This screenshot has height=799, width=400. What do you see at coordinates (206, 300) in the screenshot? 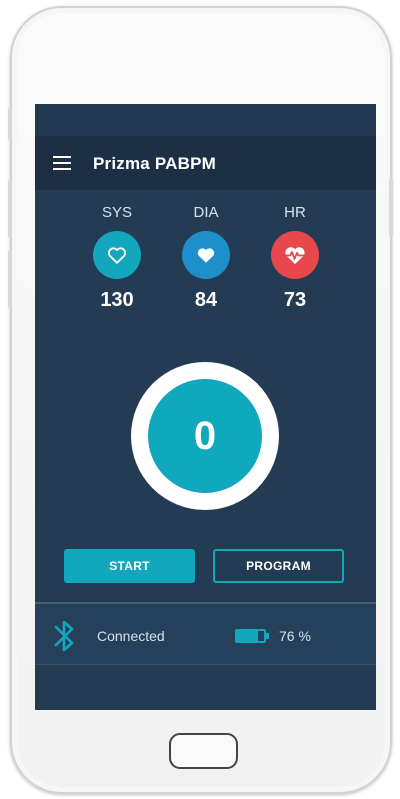
I see `metric-value: 84` at bounding box center [206, 300].